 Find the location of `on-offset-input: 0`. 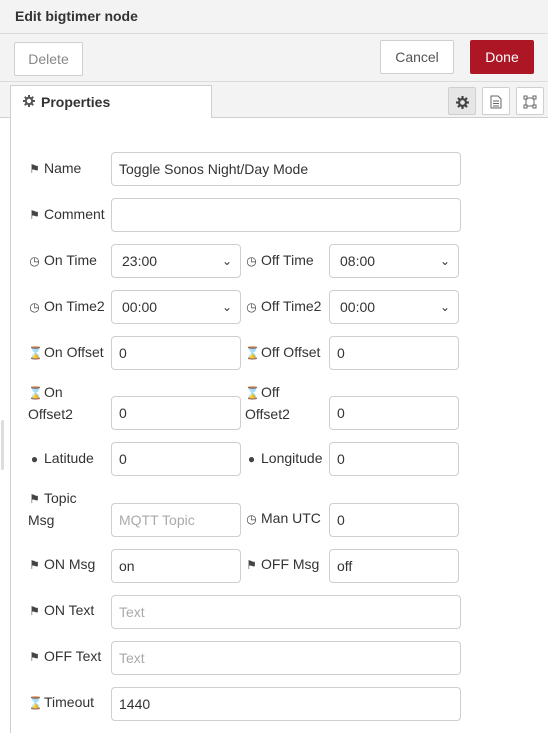

on-offset-input: 0 is located at coordinates (176, 353).